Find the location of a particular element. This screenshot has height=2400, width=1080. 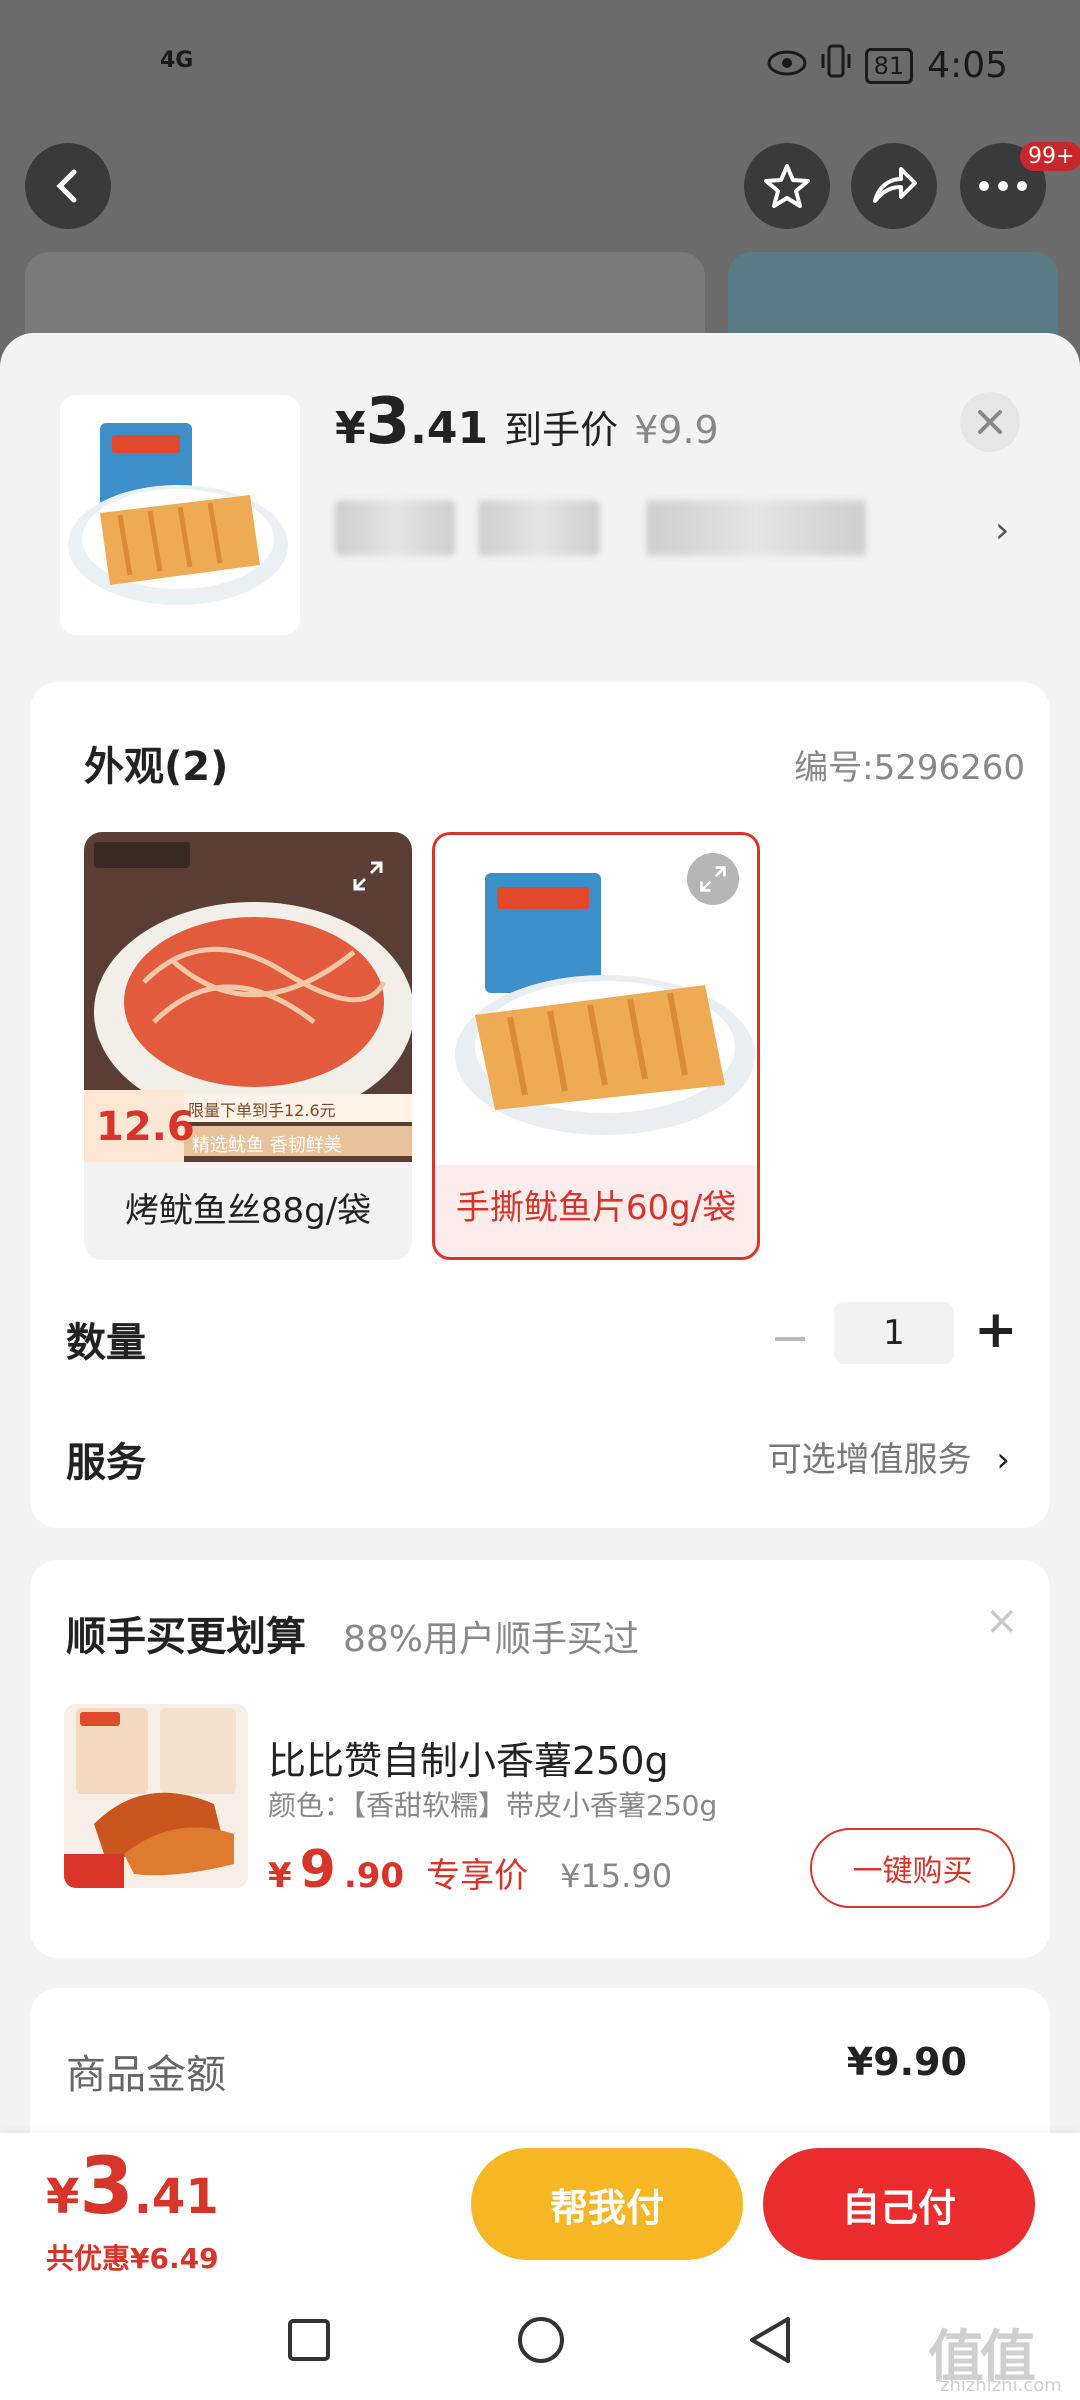

promo-line: 精选鱿鱼 香韧鲜美 is located at coordinates (267, 1145).